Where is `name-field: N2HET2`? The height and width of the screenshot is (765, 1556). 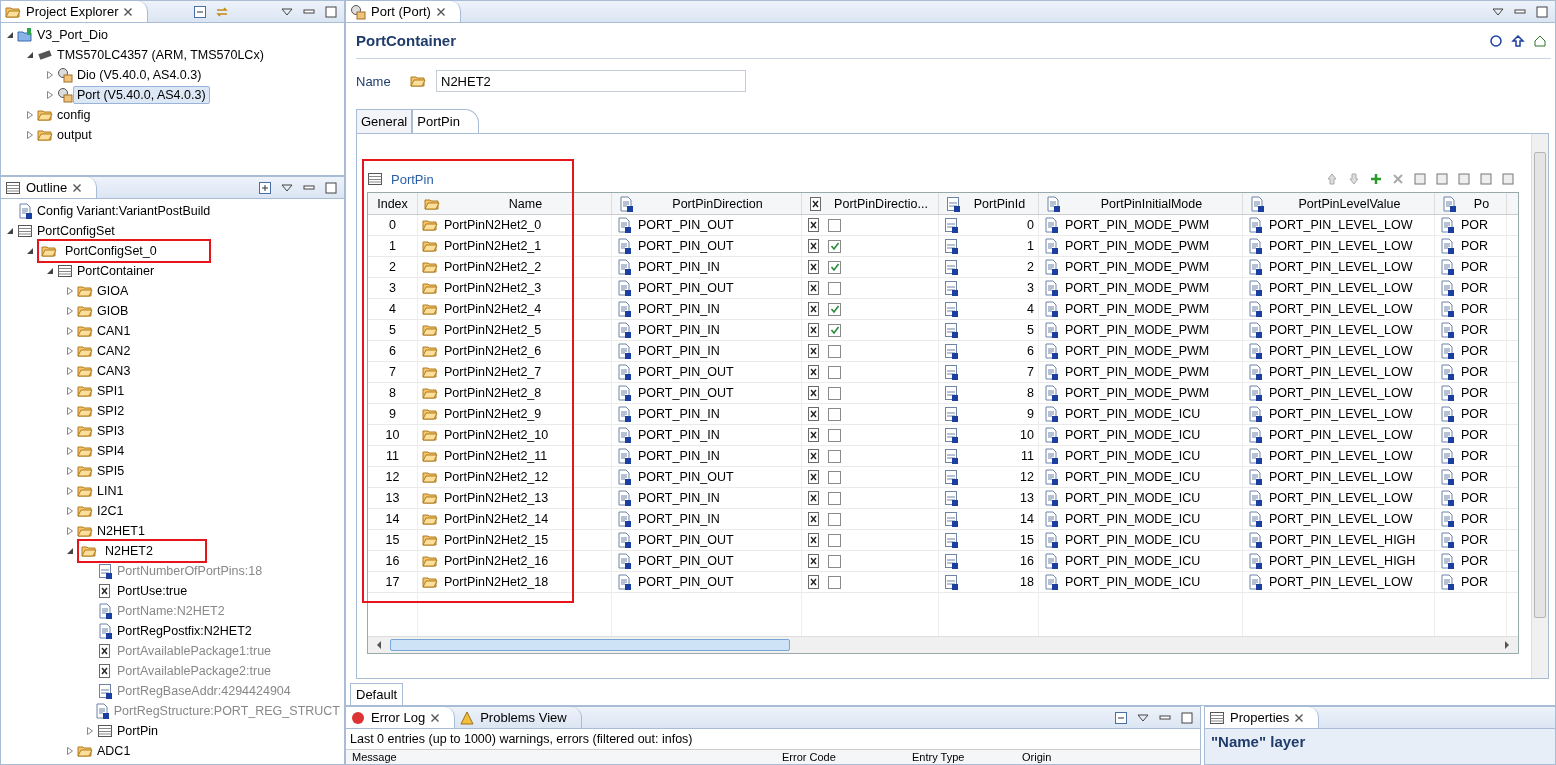 name-field: N2HET2 is located at coordinates (591, 81).